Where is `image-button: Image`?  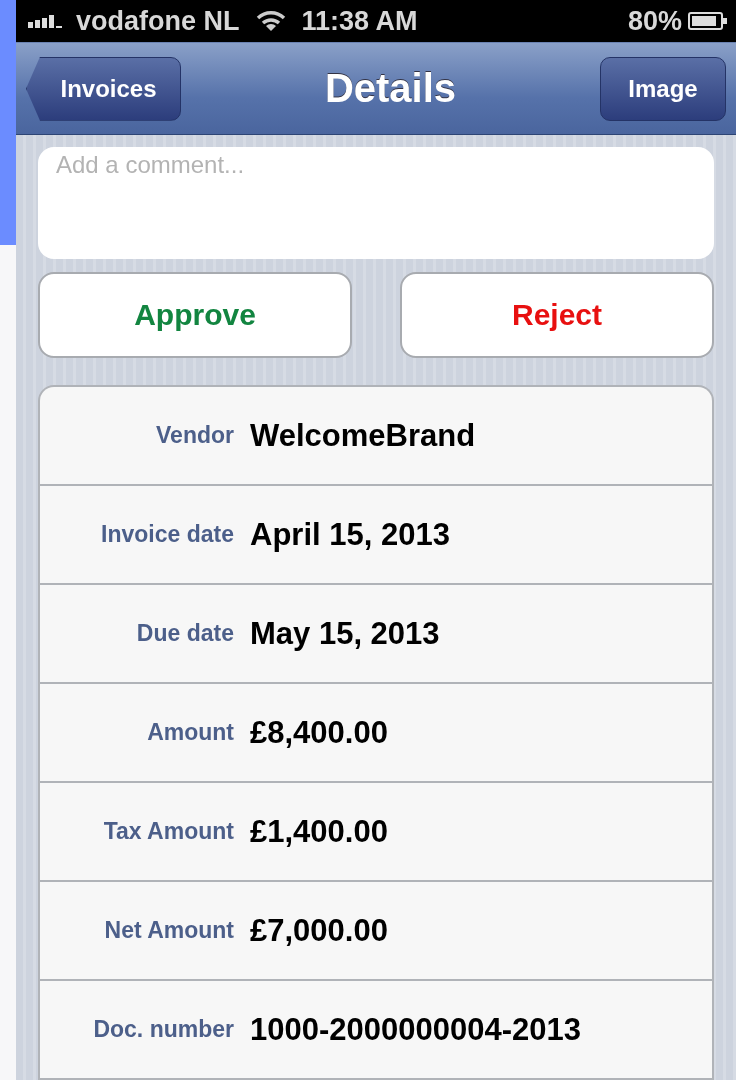
image-button: Image is located at coordinates (663, 88).